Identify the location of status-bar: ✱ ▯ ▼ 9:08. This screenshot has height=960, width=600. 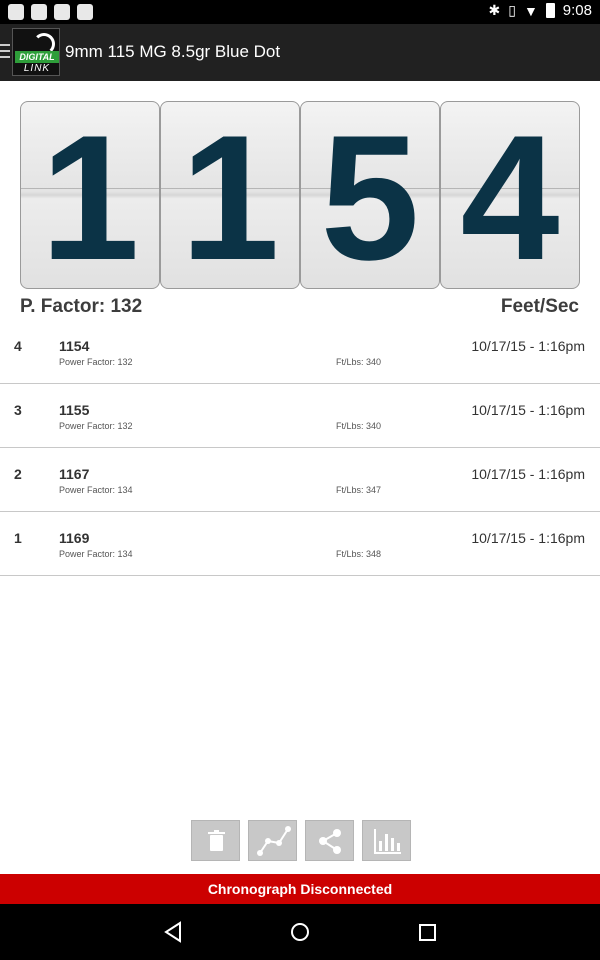
(300, 12).